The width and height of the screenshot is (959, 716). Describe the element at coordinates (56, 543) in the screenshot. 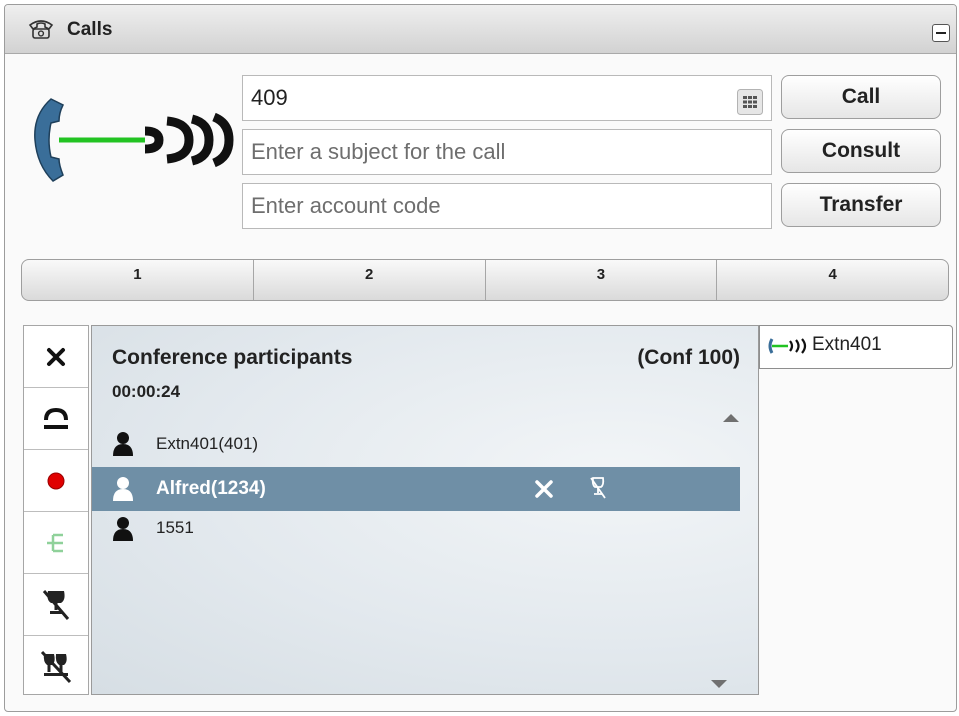

I see `conference-tree-icon` at that location.